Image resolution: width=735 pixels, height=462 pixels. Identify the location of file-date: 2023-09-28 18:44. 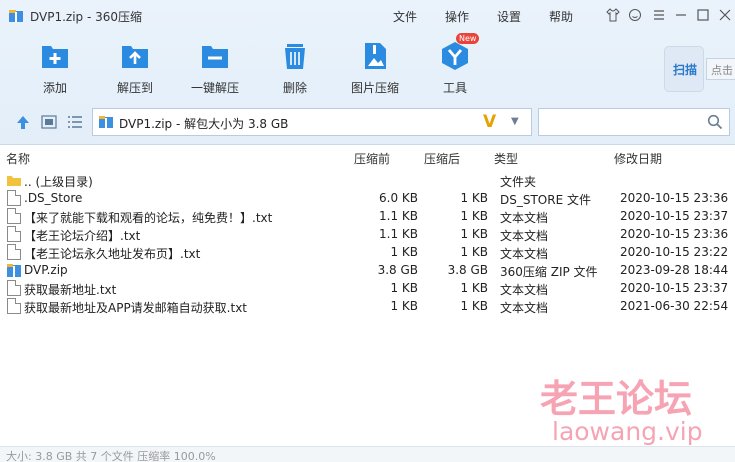
(674, 270).